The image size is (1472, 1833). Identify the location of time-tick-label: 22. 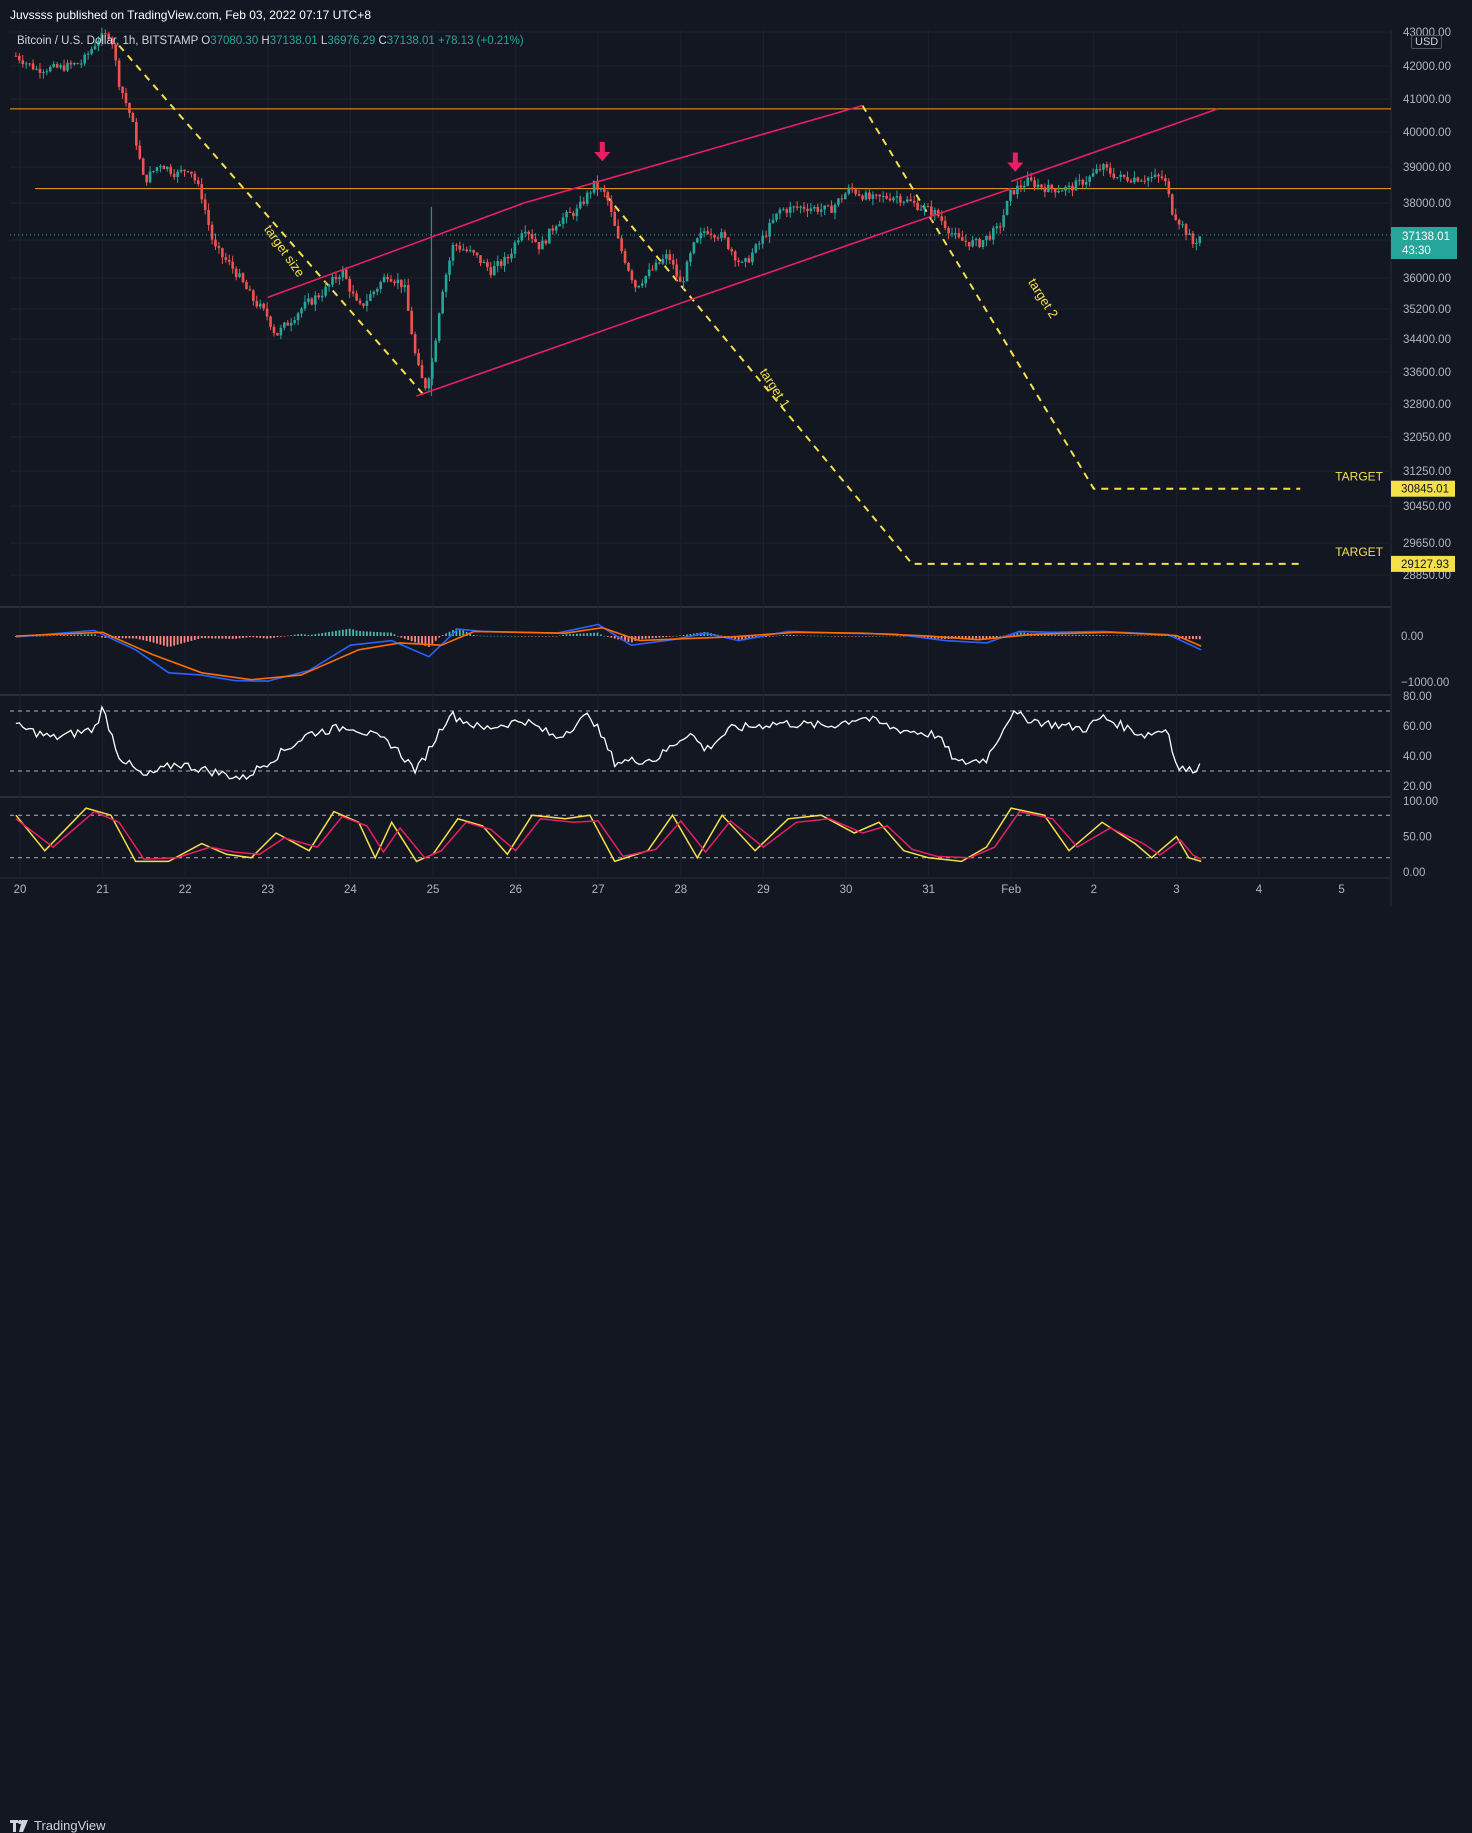
(185, 890).